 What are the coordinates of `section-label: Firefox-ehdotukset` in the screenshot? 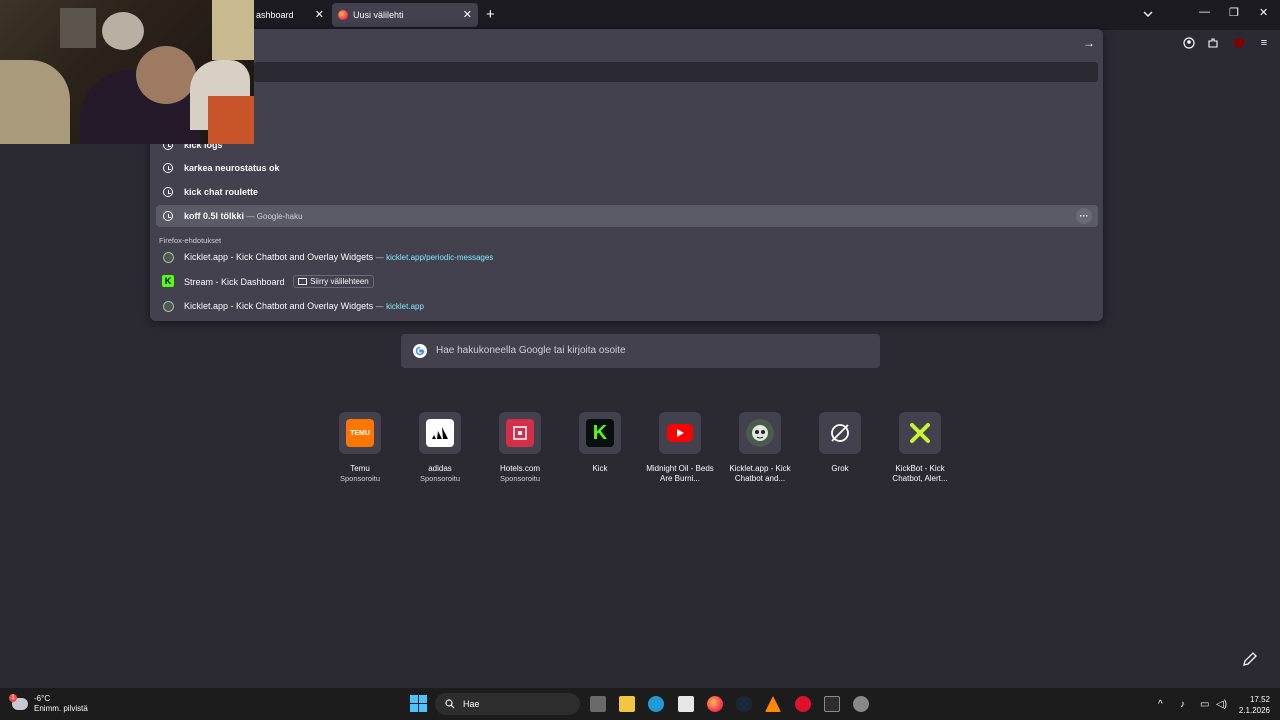 It's located at (190, 240).